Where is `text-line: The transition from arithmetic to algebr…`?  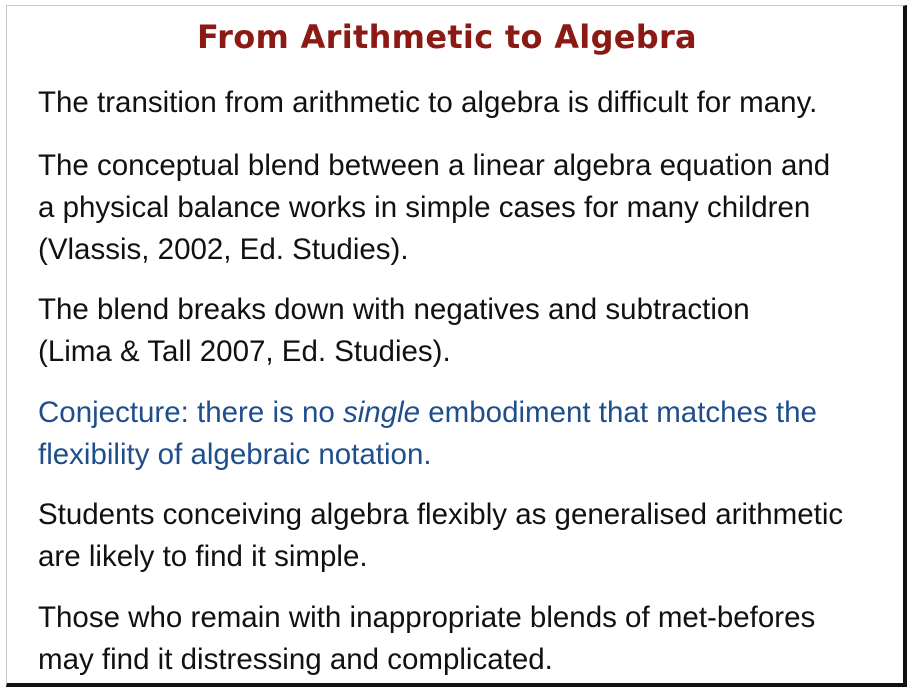
text-line: The transition from arithmetic to algebr… is located at coordinates (428, 102).